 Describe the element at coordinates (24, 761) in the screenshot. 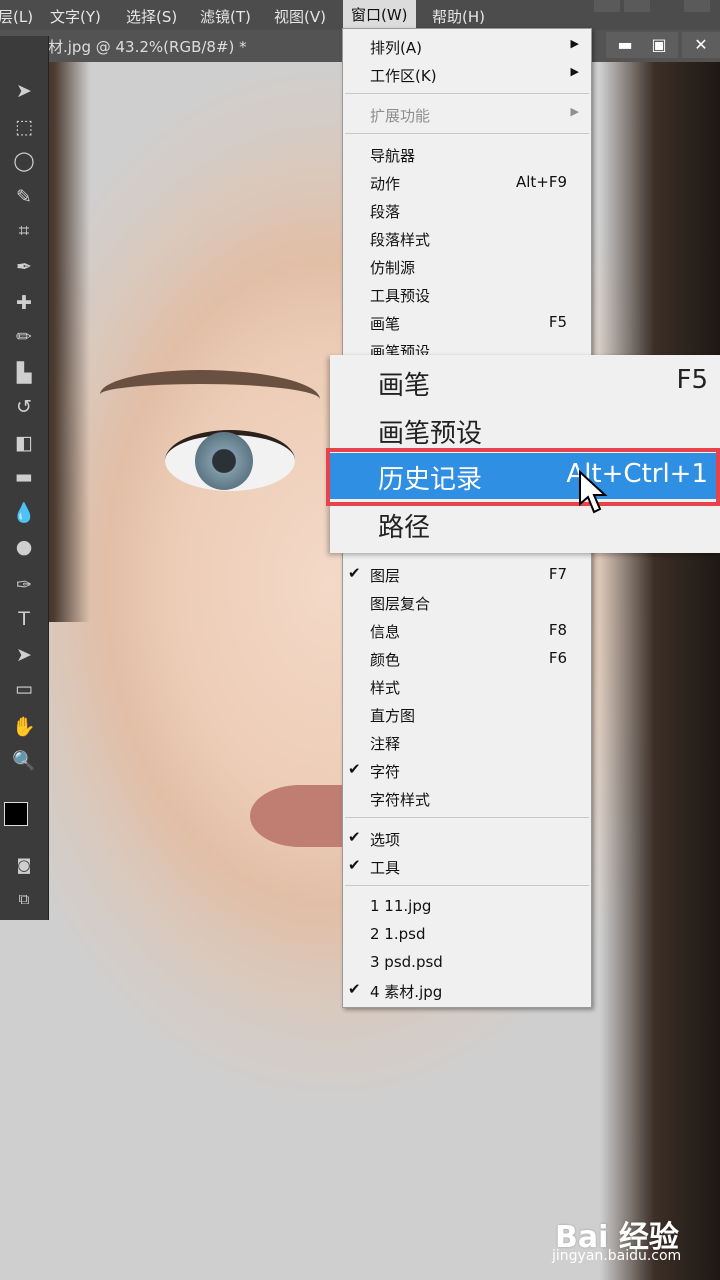

I see `zoom-tool-icon: 🔍` at that location.